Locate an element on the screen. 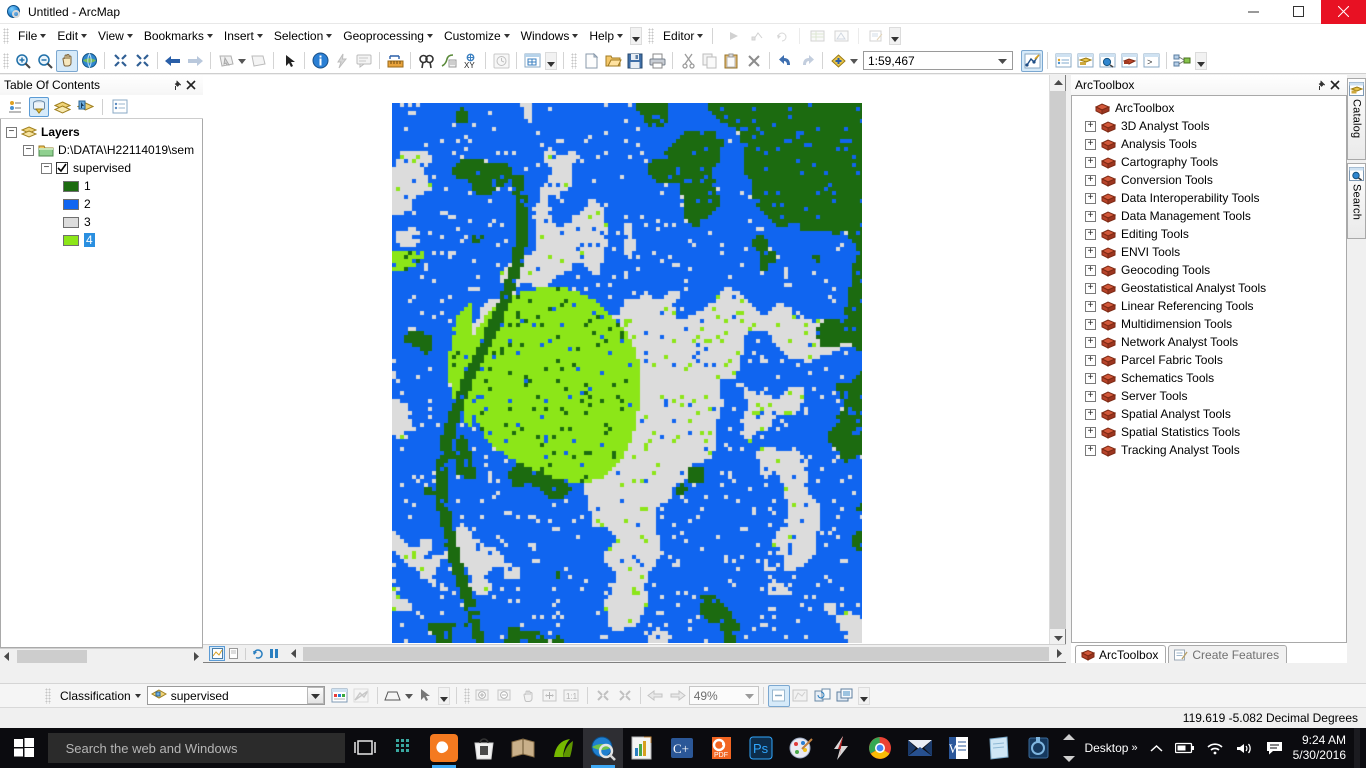 The image size is (1366, 768). toolbox-item: + Editing Tools is located at coordinates (1209, 234).